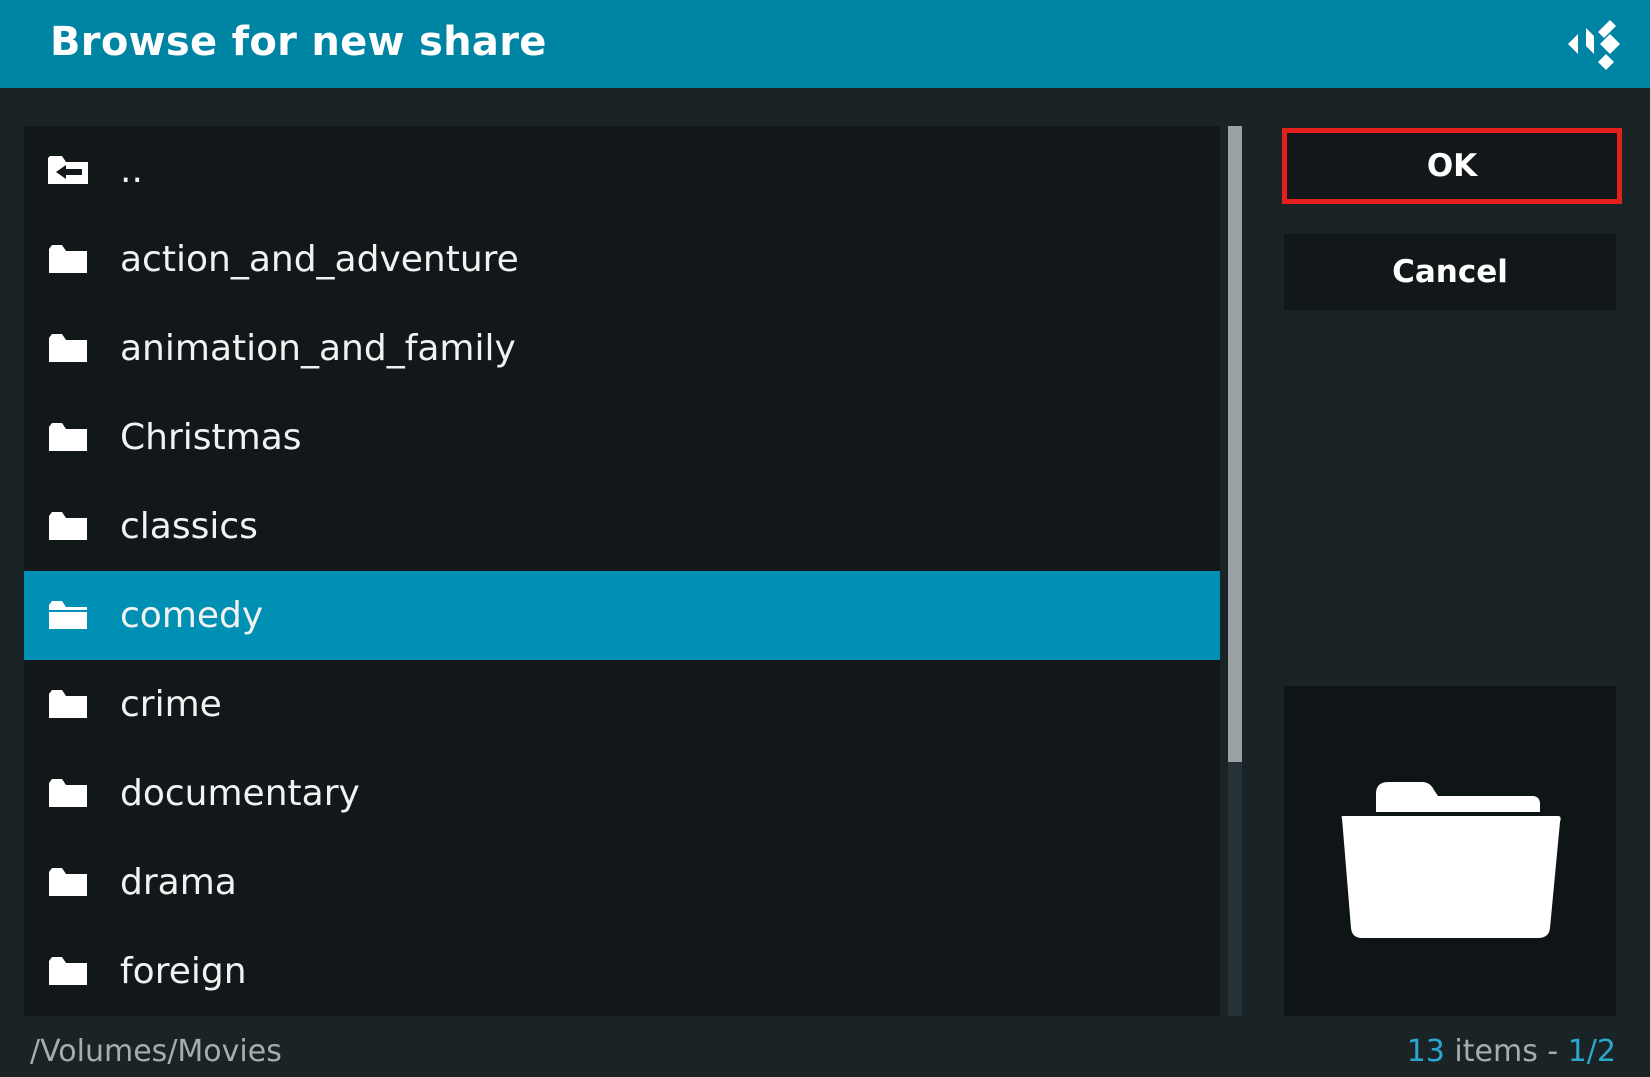 The image size is (1650, 1077). Describe the element at coordinates (622, 615) in the screenshot. I see `list-item-folder-selected: comedy` at that location.